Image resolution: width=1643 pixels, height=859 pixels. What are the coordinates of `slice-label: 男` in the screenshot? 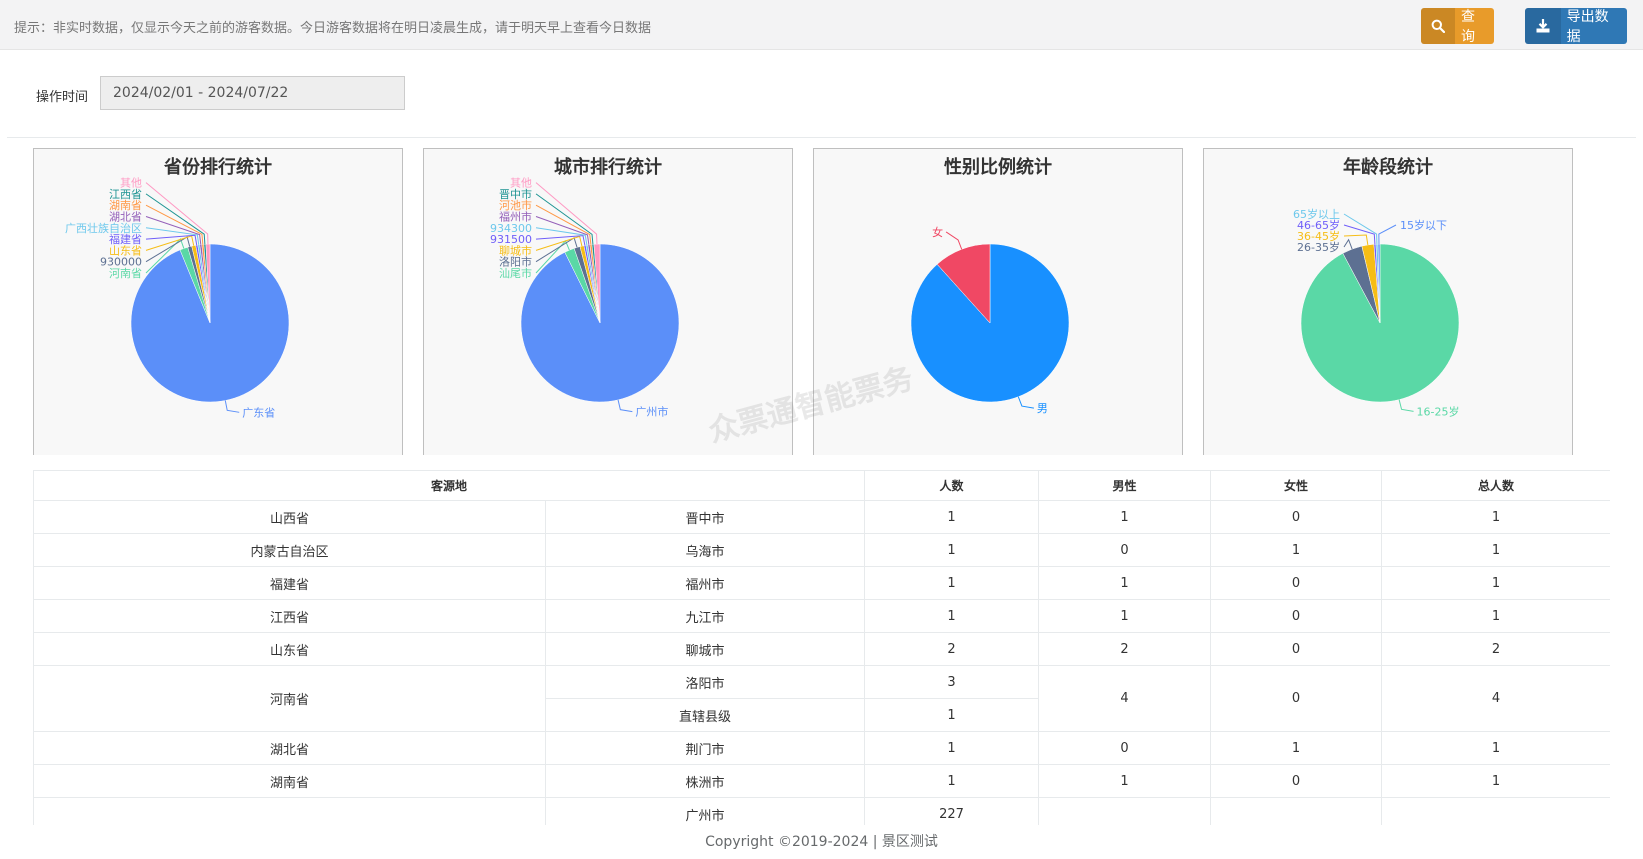 It's located at (1042, 408).